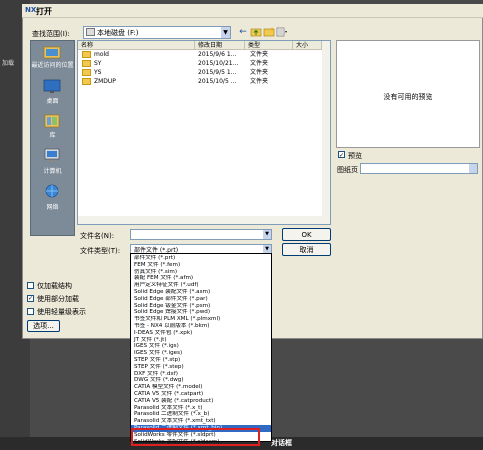  Describe the element at coordinates (201, 353) in the screenshot. I see `filetype-option: IGES 文件 (*.iges)` at that location.